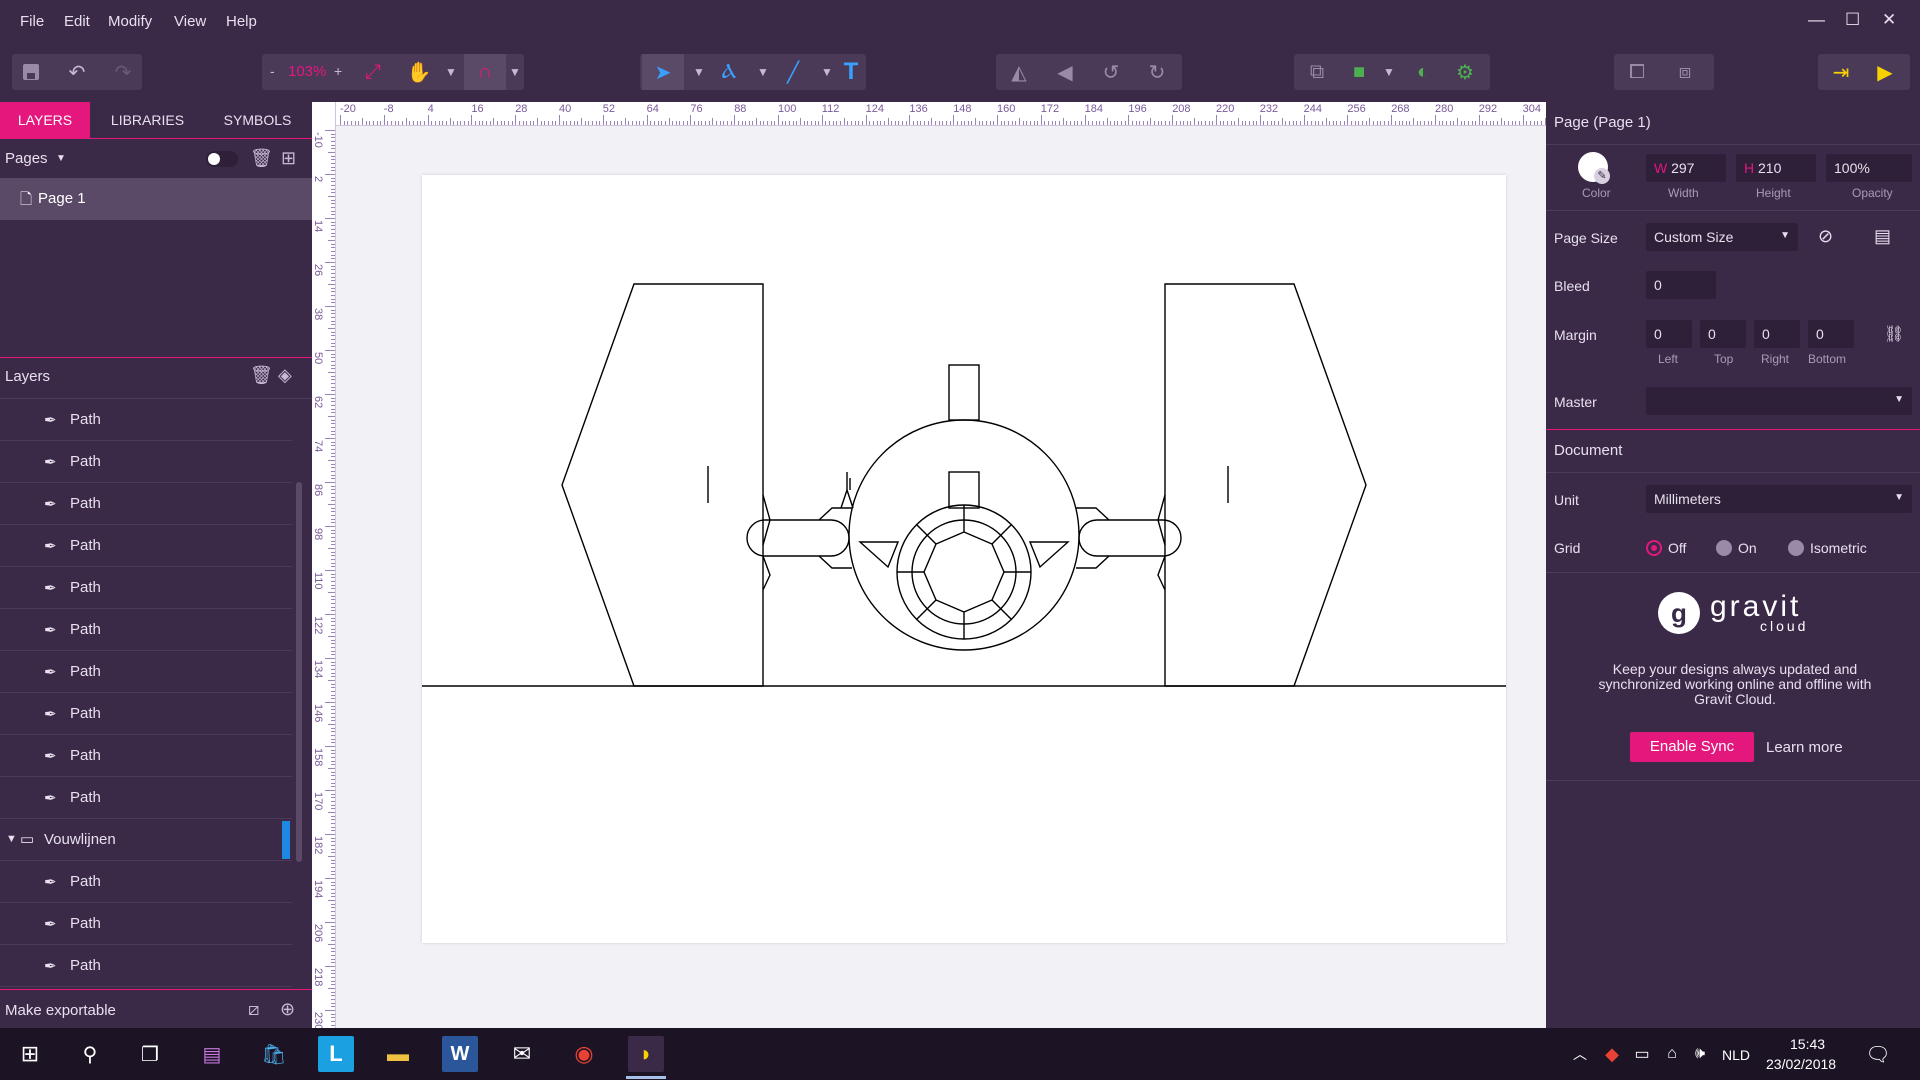 Image resolution: width=1920 pixels, height=1080 pixels. What do you see at coordinates (147, 120) in the screenshot?
I see `tab-libraries: LIBRARIES` at bounding box center [147, 120].